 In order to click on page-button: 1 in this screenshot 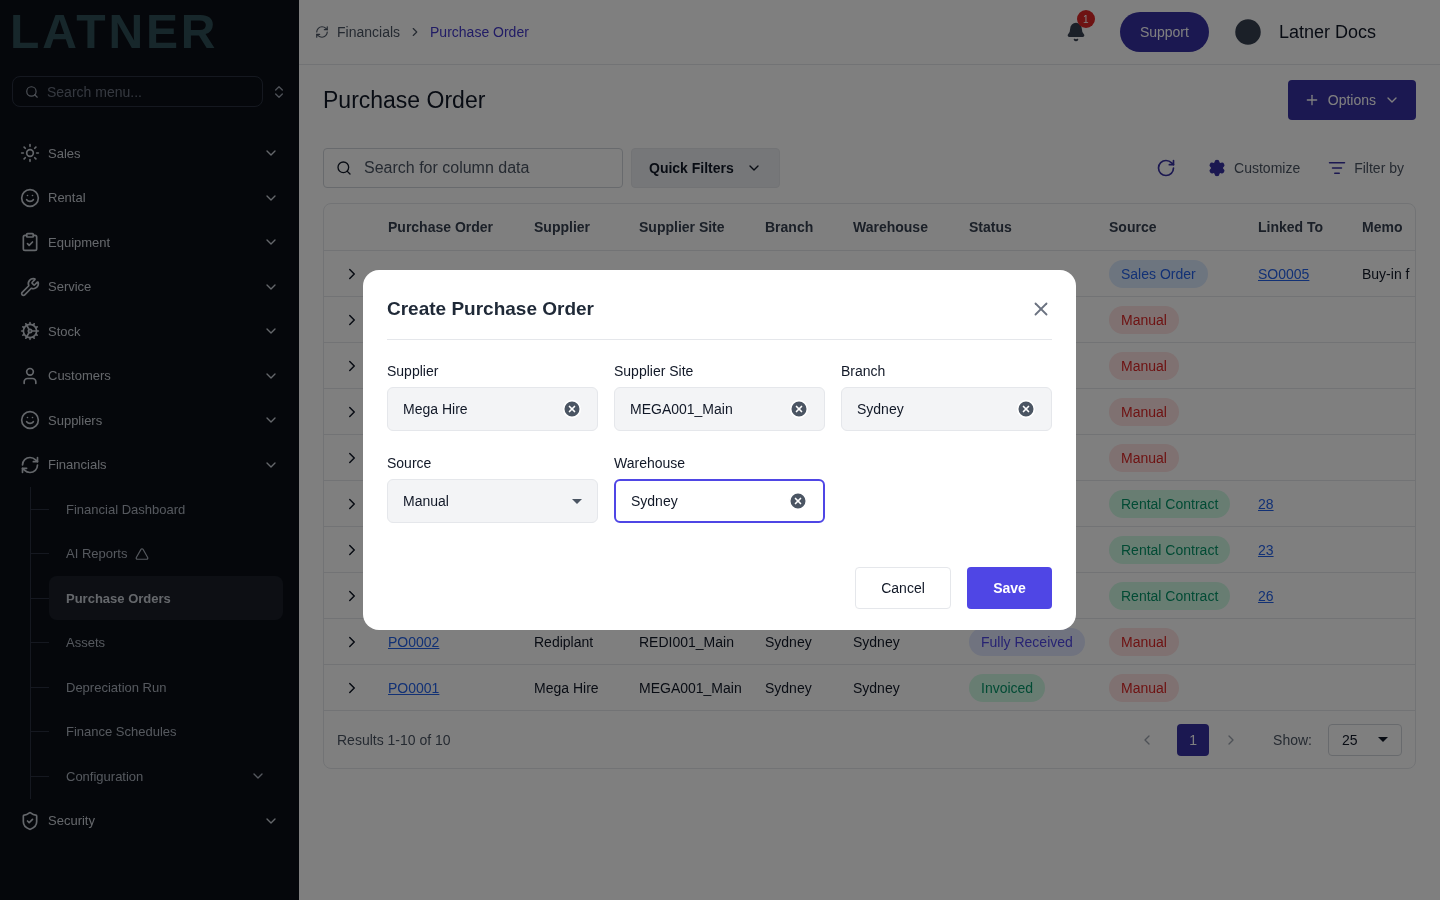, I will do `click(1193, 739)`.